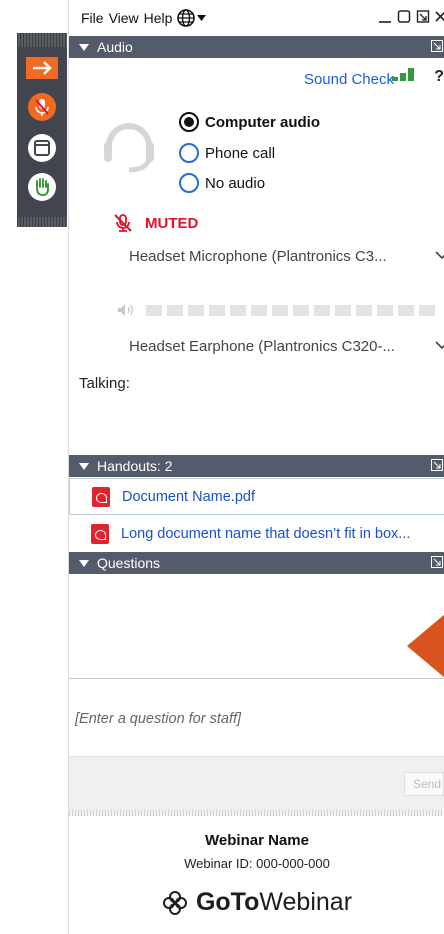 Image resolution: width=444 pixels, height=934 pixels. What do you see at coordinates (42, 40) in the screenshot?
I see `grab-handle-top` at bounding box center [42, 40].